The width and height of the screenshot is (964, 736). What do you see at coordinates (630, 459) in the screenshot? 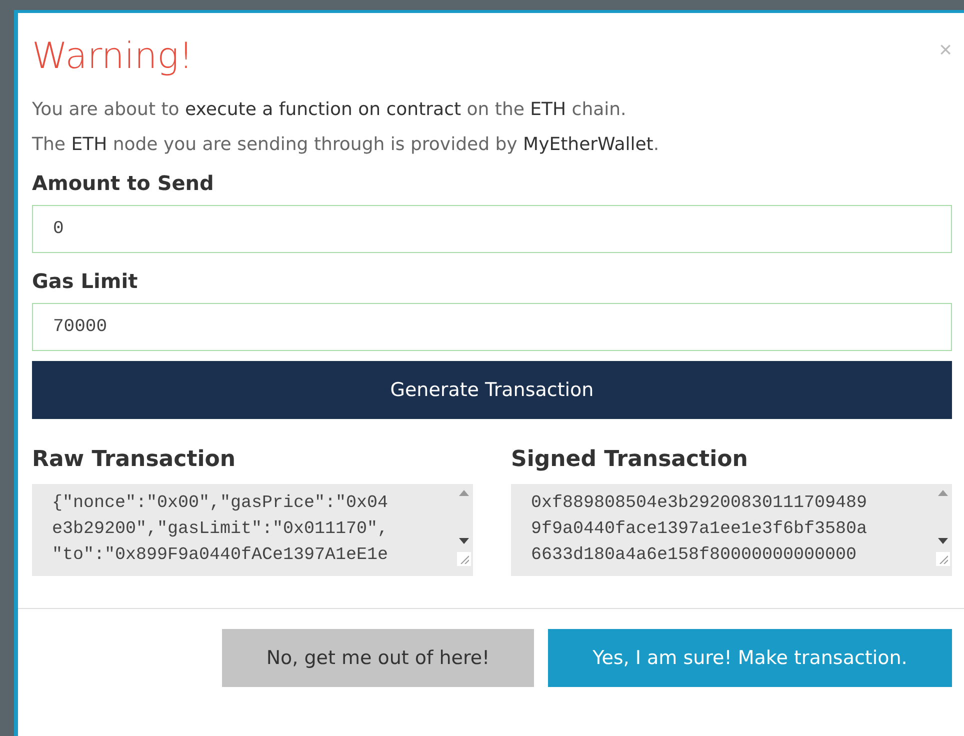
I see `transaction-label: Signed Transaction` at bounding box center [630, 459].